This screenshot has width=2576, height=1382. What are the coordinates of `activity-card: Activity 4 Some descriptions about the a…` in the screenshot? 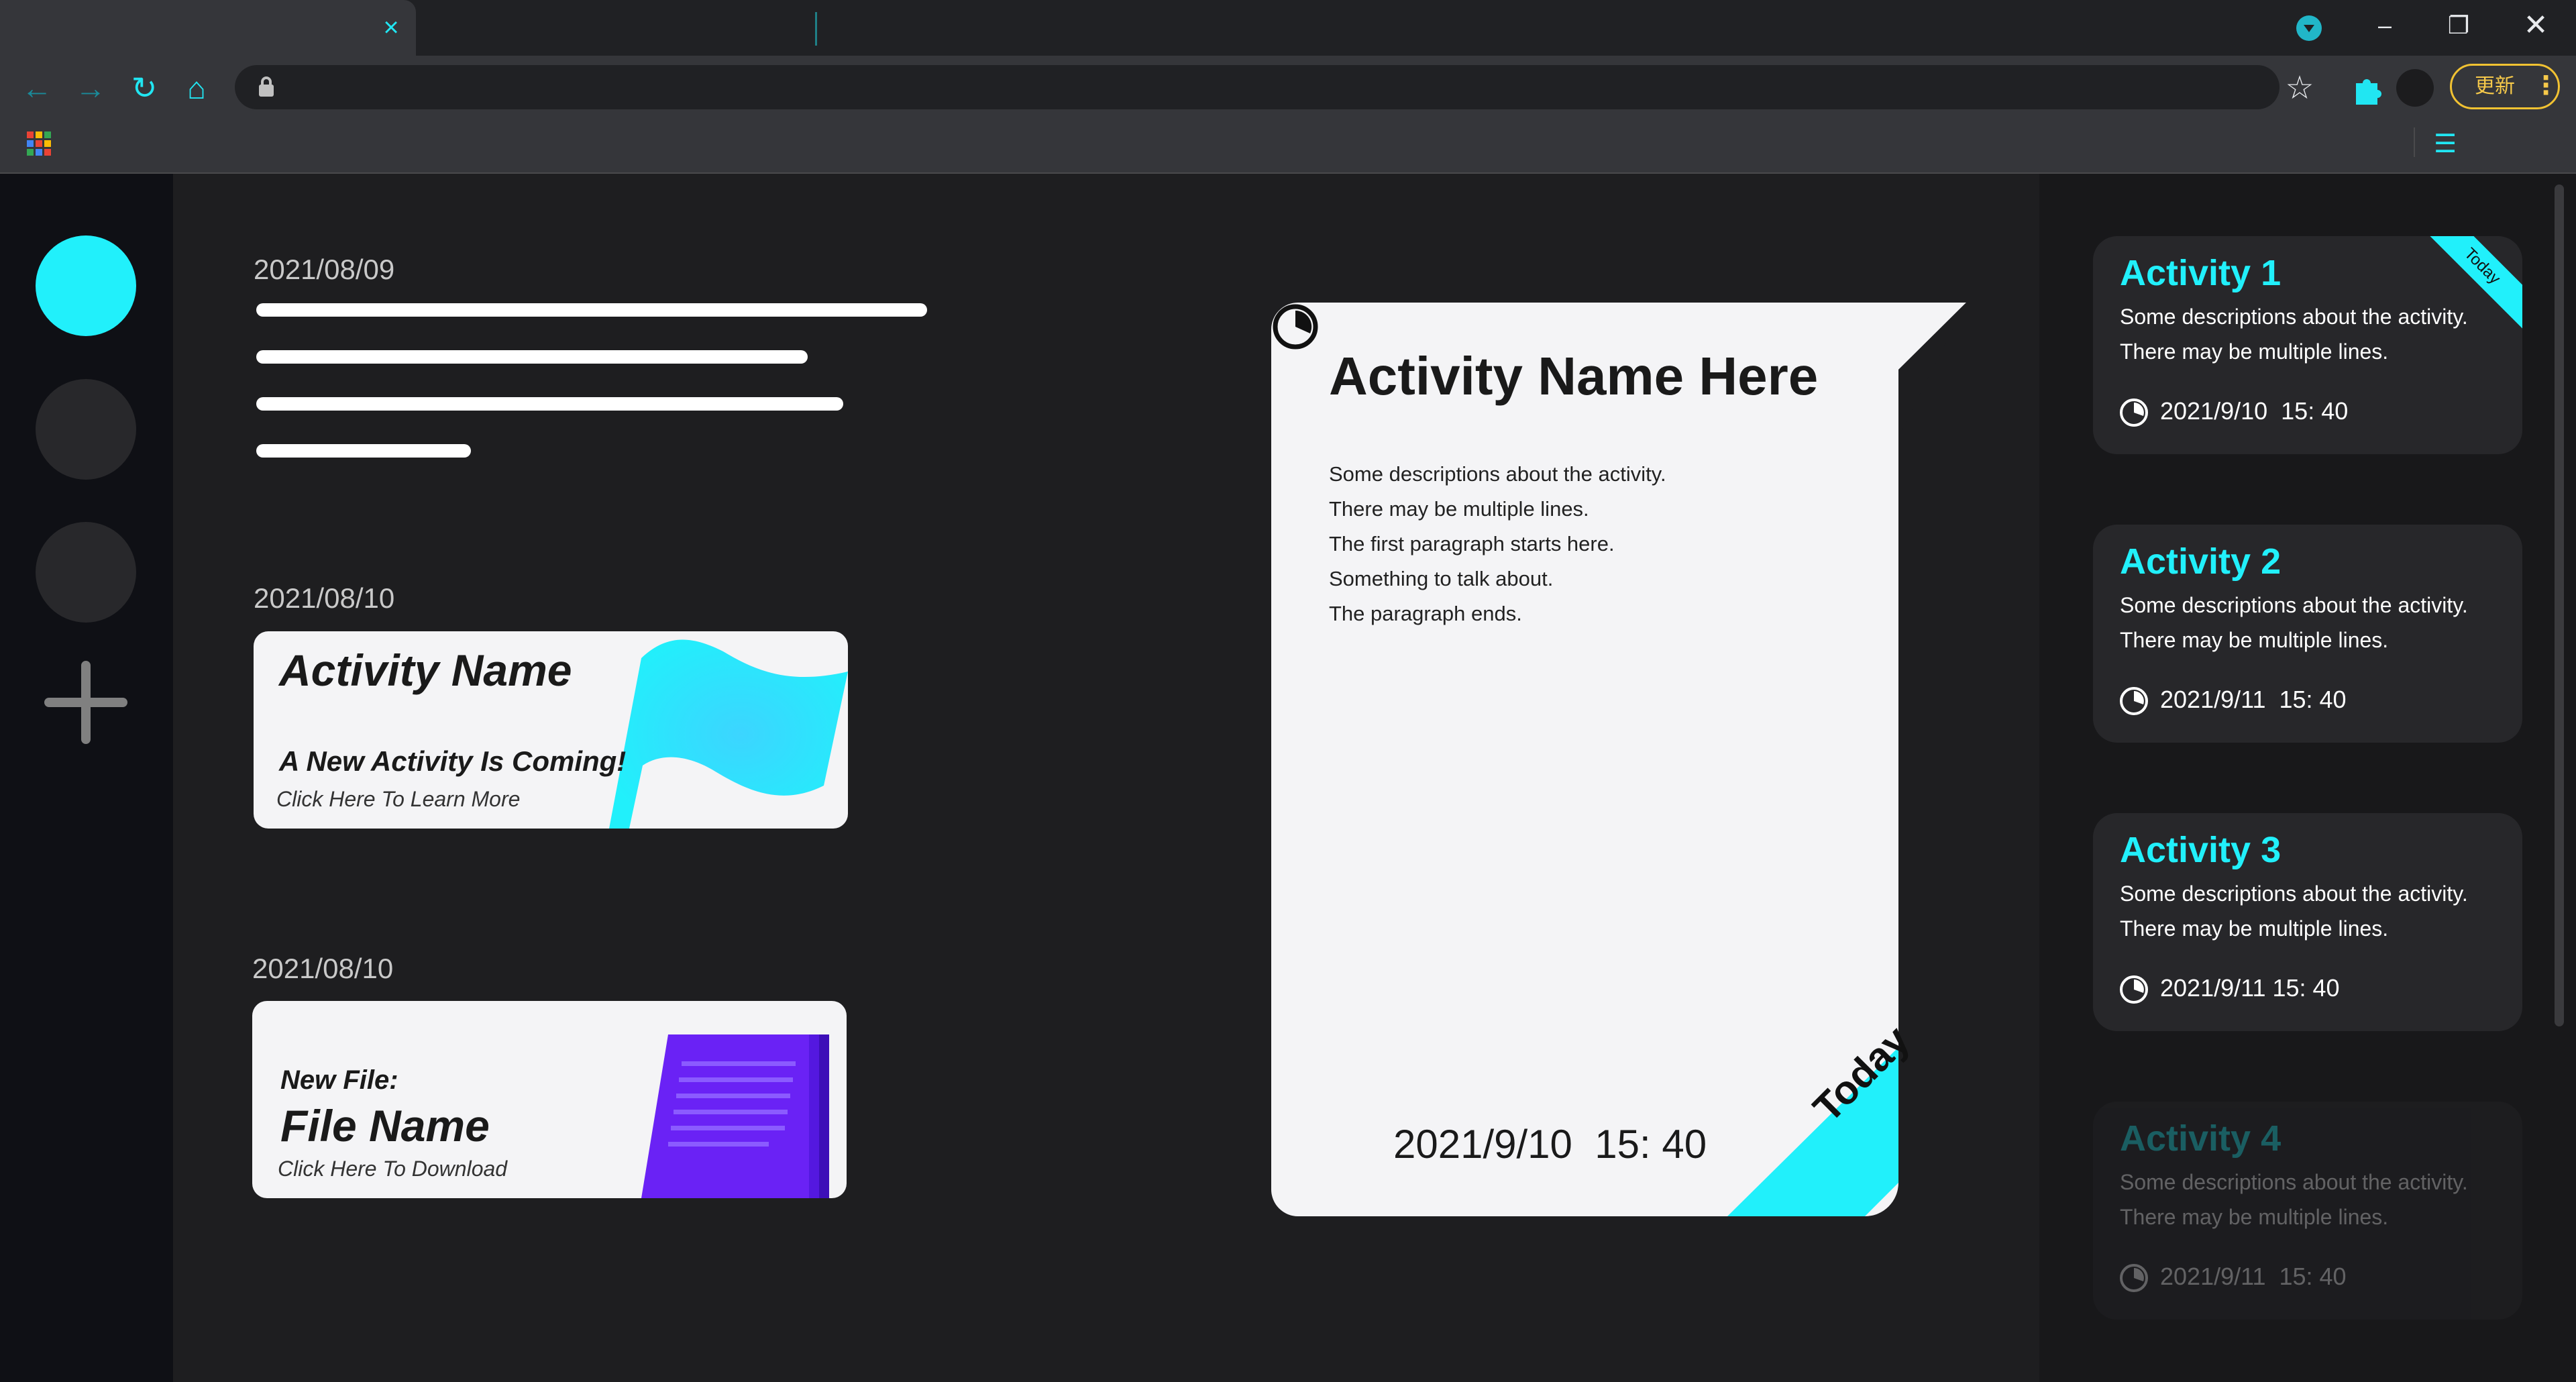 It's located at (2307, 1211).